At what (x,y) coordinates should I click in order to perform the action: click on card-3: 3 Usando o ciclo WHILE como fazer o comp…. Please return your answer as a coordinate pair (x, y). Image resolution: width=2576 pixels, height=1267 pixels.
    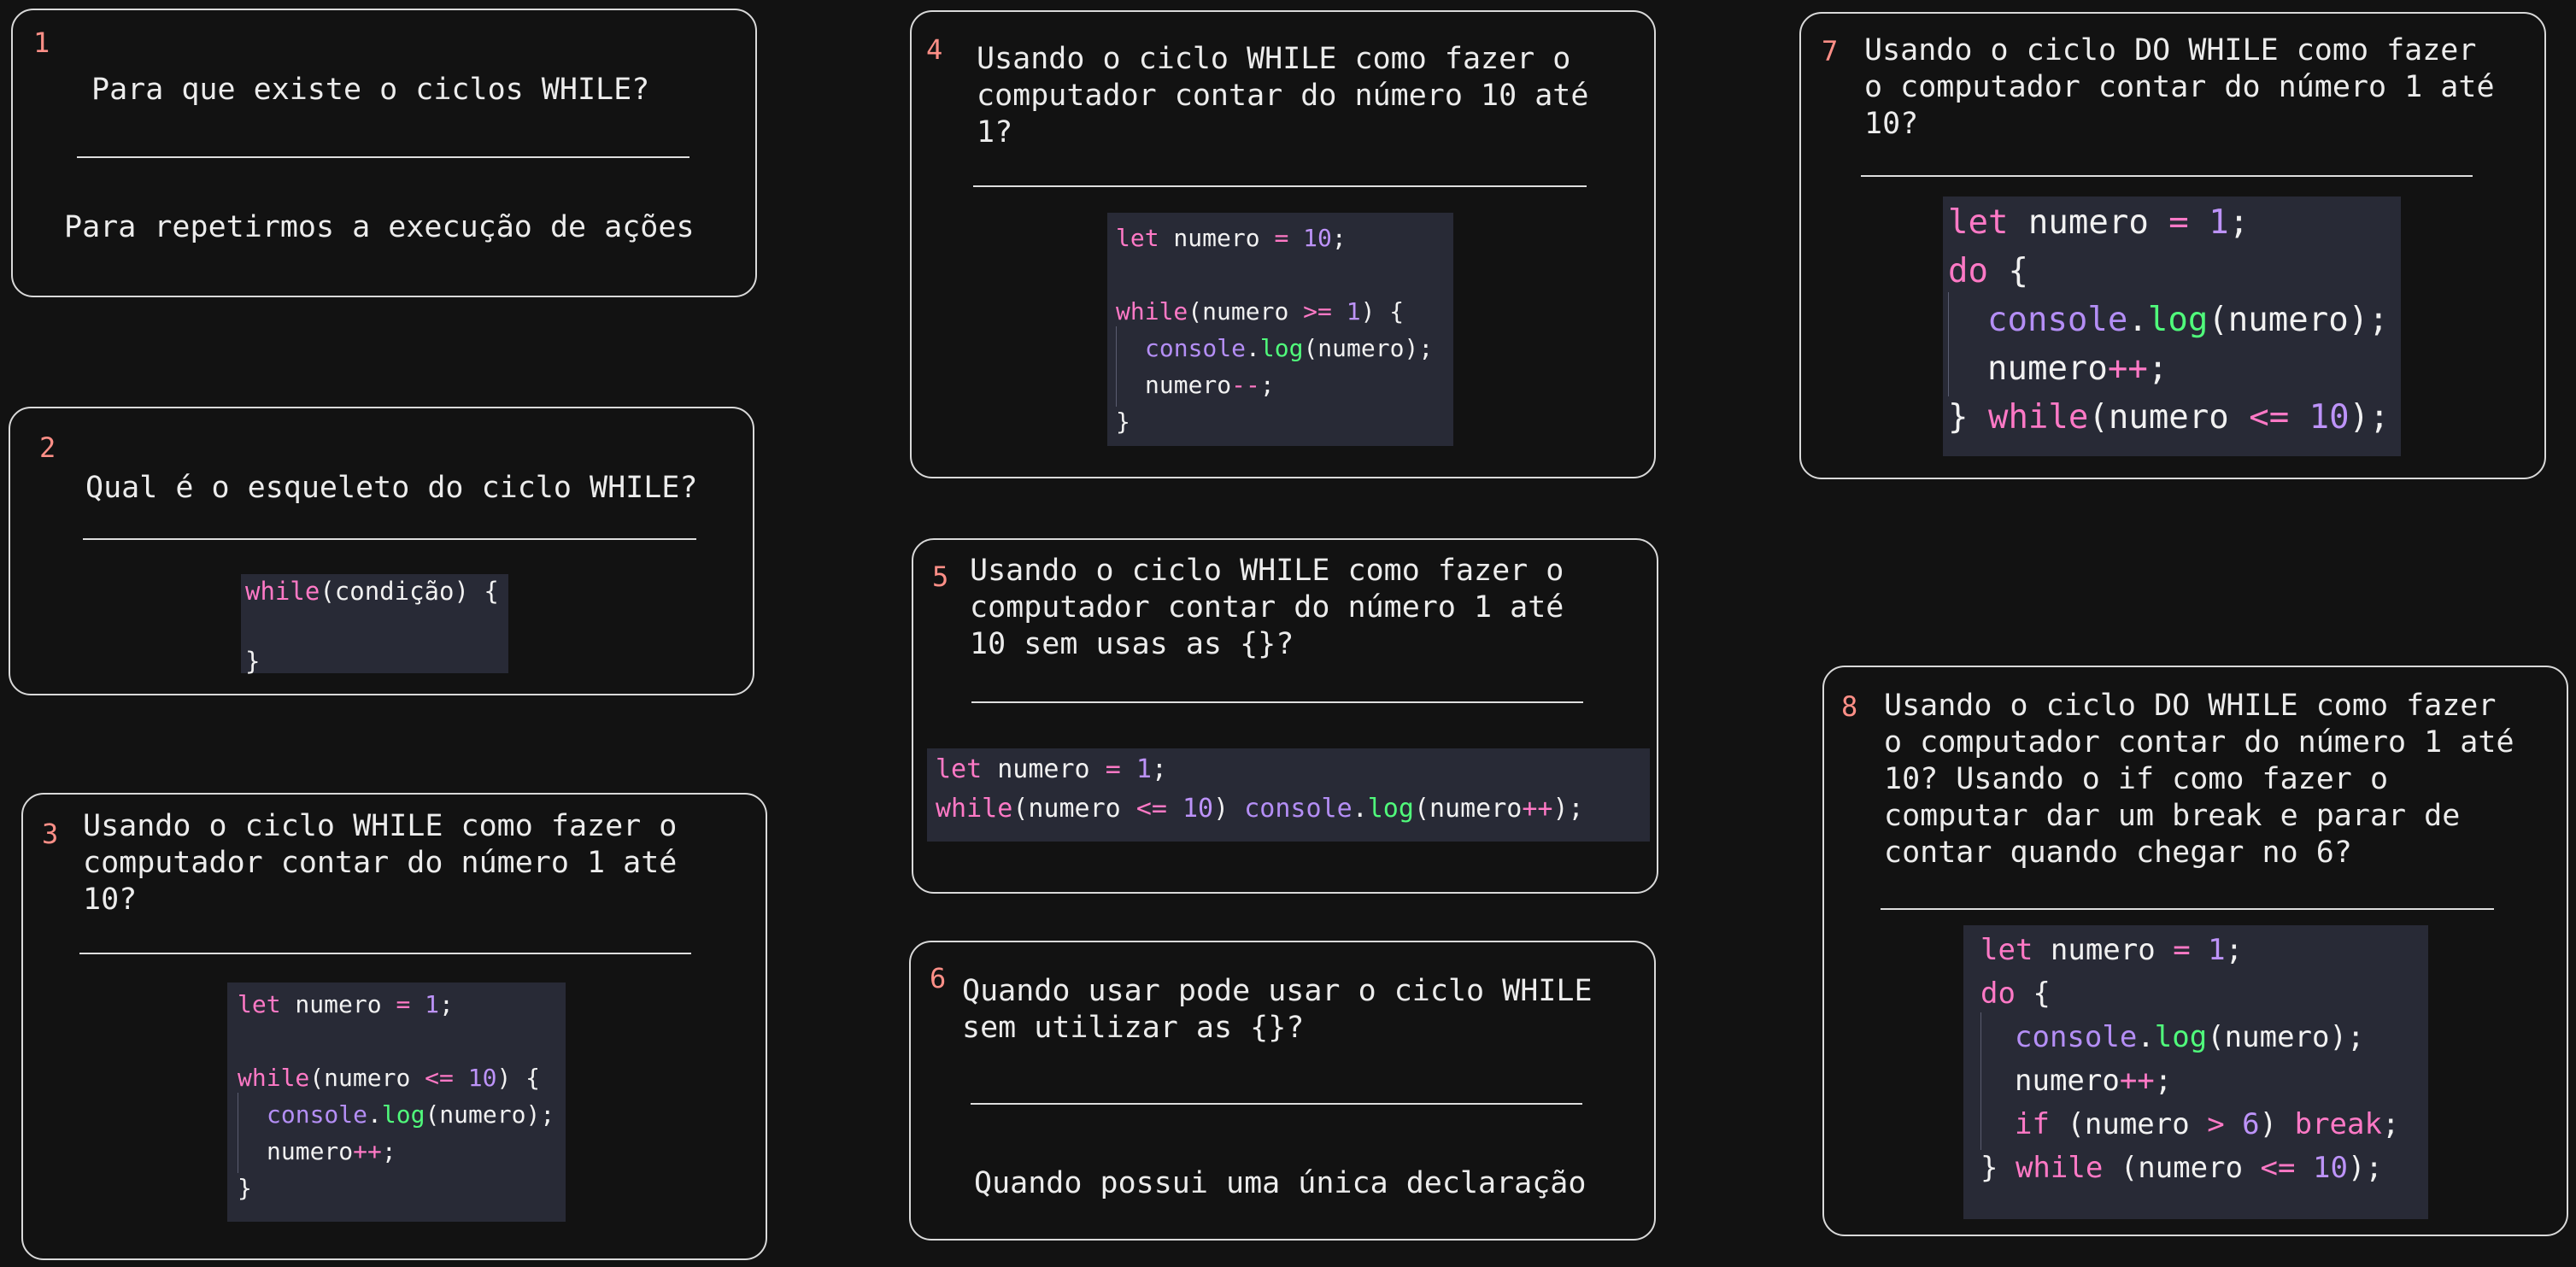
    Looking at the image, I should click on (394, 1026).